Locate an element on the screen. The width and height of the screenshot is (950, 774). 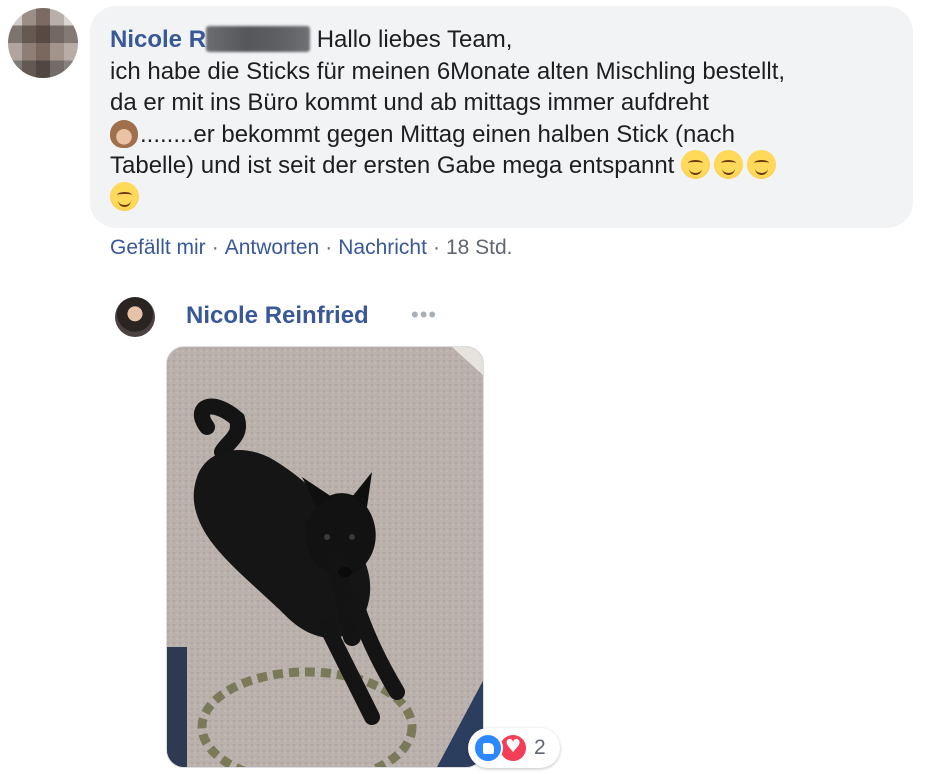
reply-author-name: Nicole Reinfried is located at coordinates (277, 316).